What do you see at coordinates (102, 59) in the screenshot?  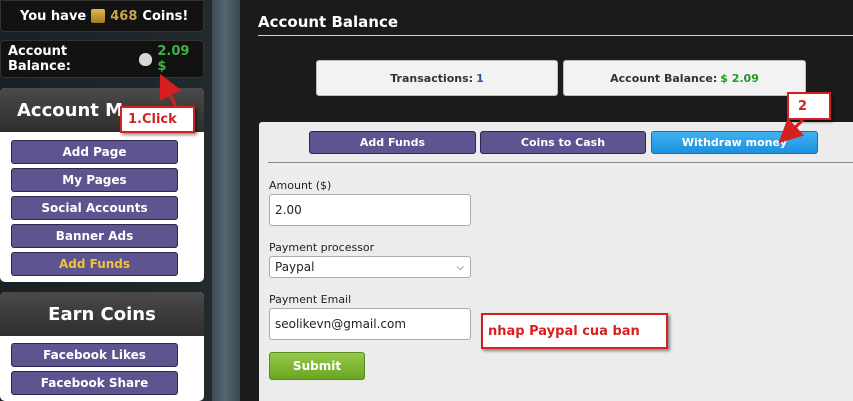 I see `account-balance-summary: Account Balance: 2.09 $` at bounding box center [102, 59].